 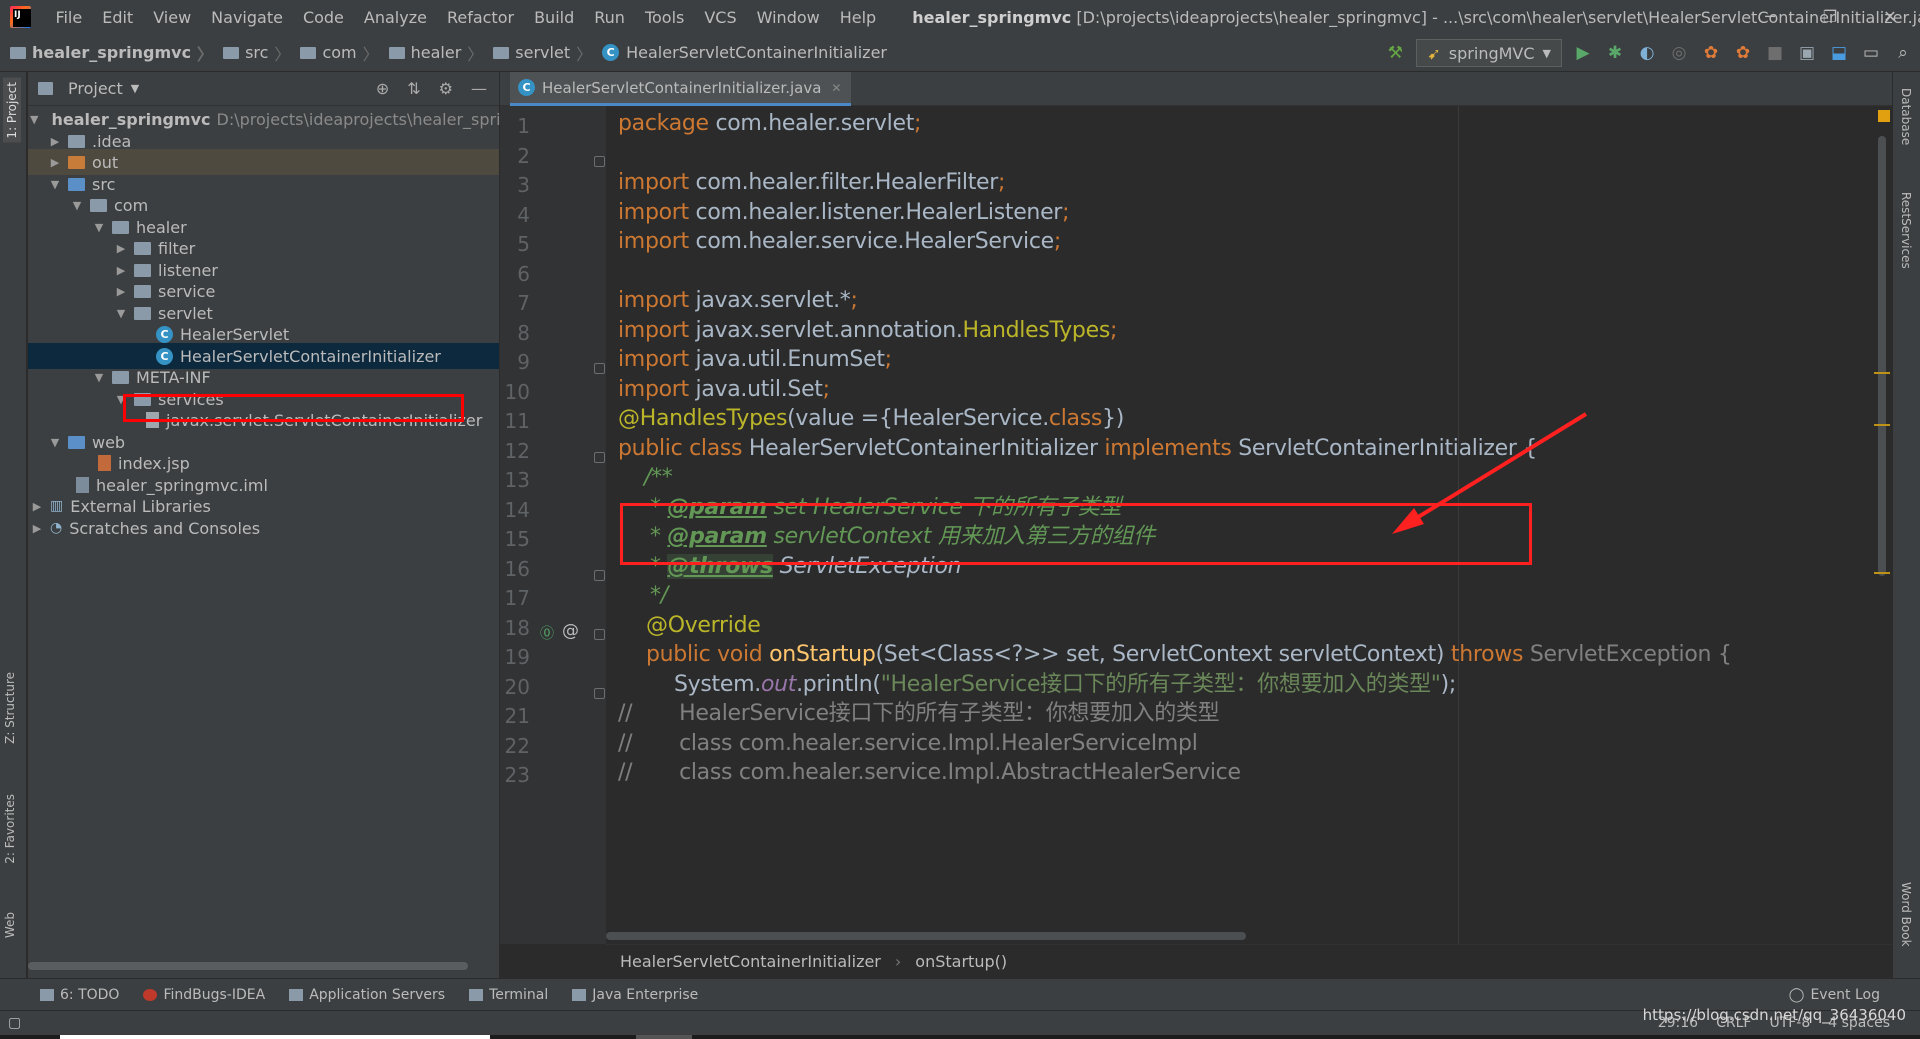 What do you see at coordinates (480, 17) in the screenshot?
I see `menu-refactor: Refactor` at bounding box center [480, 17].